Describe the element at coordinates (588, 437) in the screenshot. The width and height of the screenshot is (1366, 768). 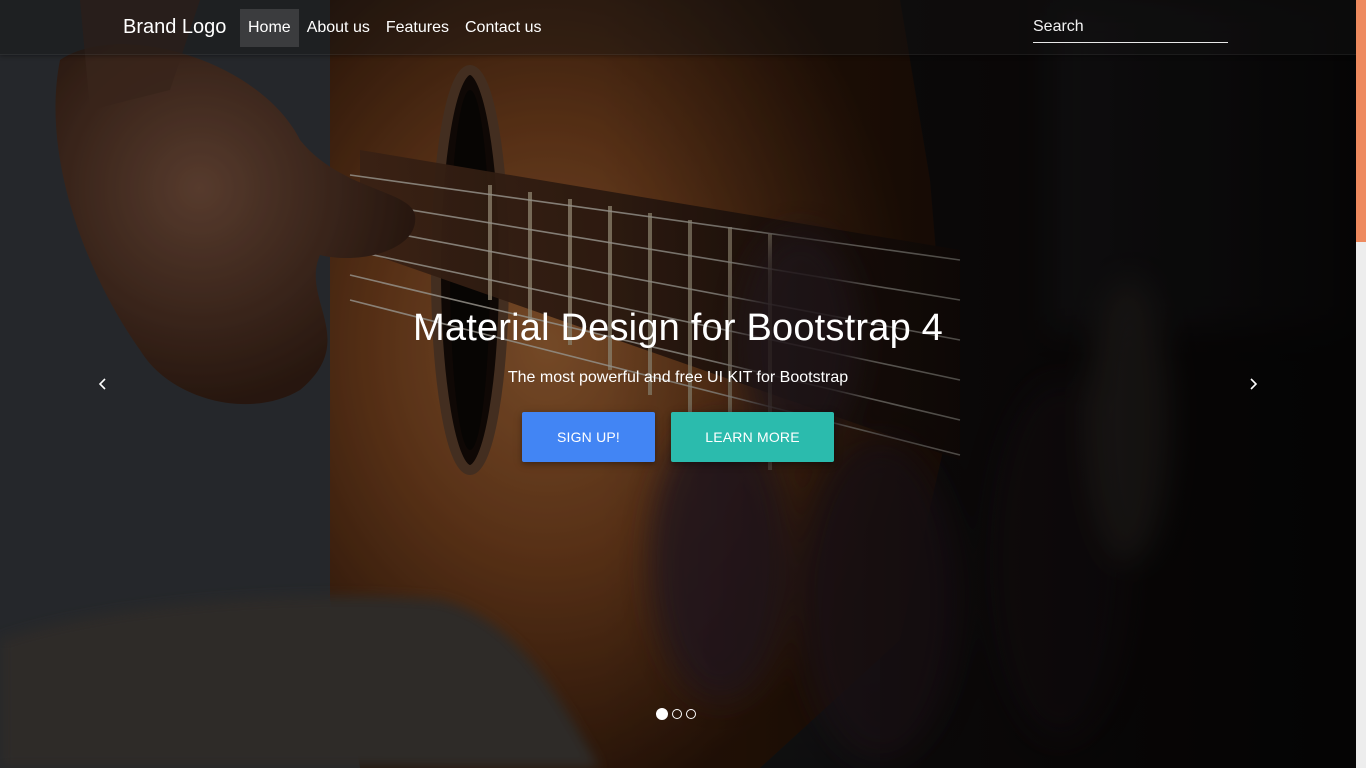
I see `sign-up-button: SIGN UP!` at that location.